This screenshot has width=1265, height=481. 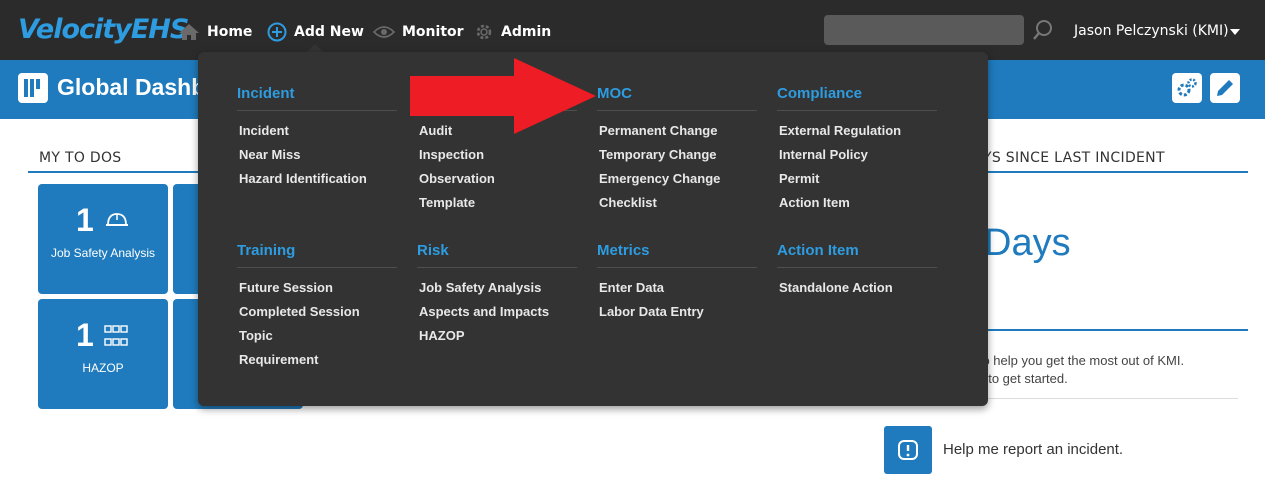 What do you see at coordinates (116, 335) in the screenshot?
I see `flow-diagram-icon` at bounding box center [116, 335].